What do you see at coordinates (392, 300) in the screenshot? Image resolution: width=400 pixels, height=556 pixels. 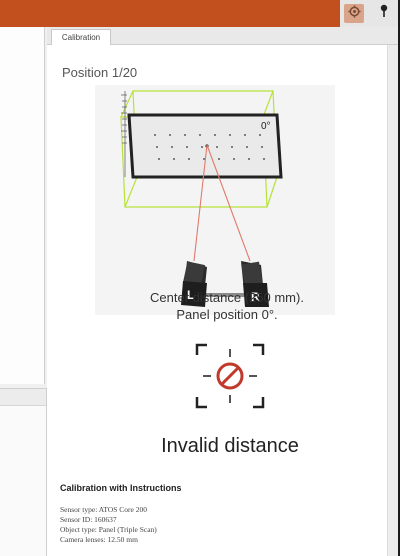 I see `vertical-scrollbar` at bounding box center [392, 300].